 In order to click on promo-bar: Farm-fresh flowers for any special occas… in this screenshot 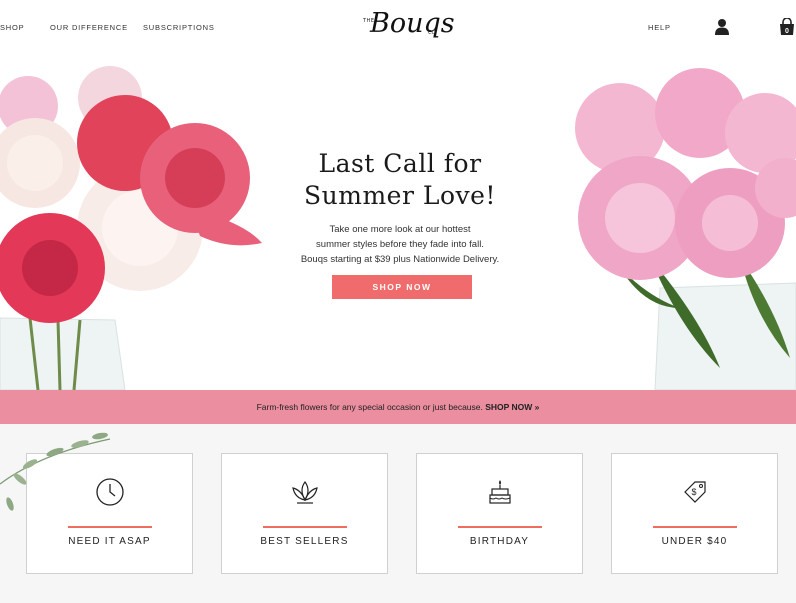, I will do `click(398, 407)`.